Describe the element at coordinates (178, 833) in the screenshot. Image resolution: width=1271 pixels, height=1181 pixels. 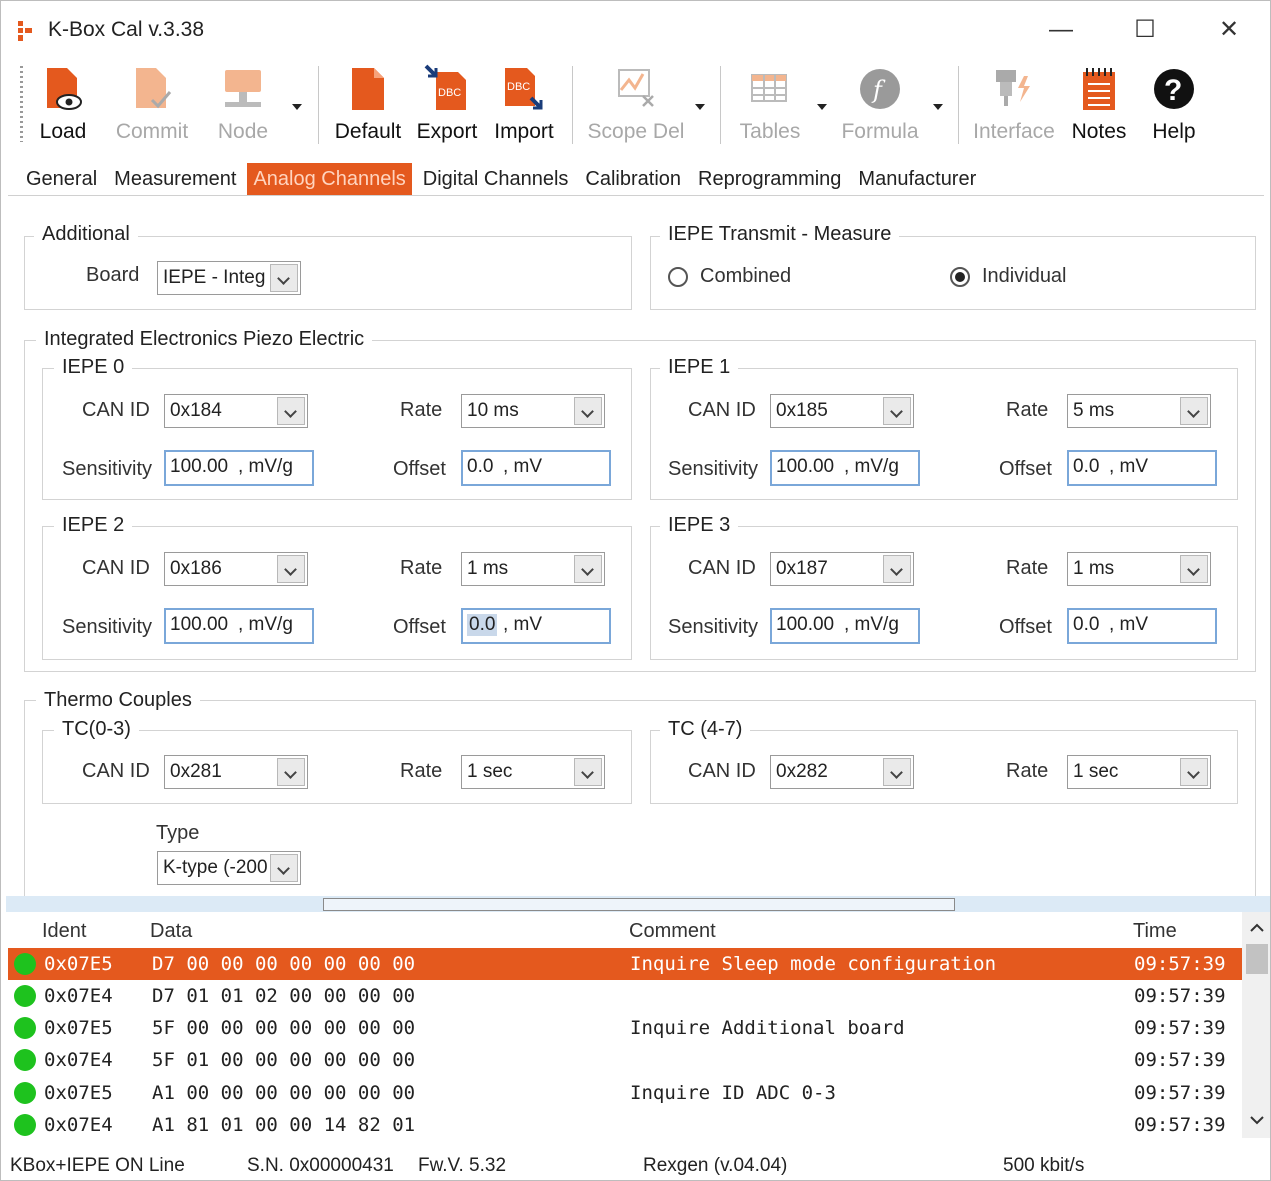
I see `type-label: Type` at that location.